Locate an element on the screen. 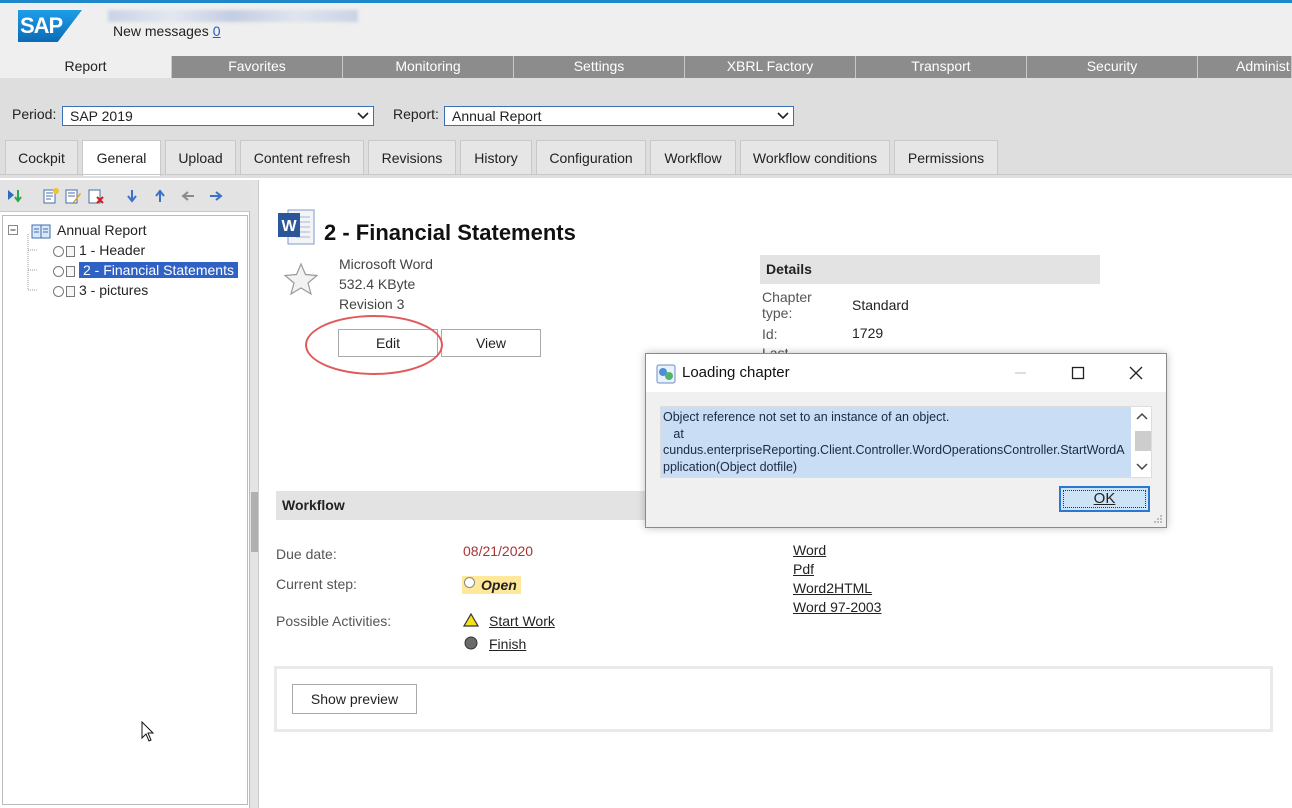 The height and width of the screenshot is (808, 1292). expand-down-icon is located at coordinates (15, 196).